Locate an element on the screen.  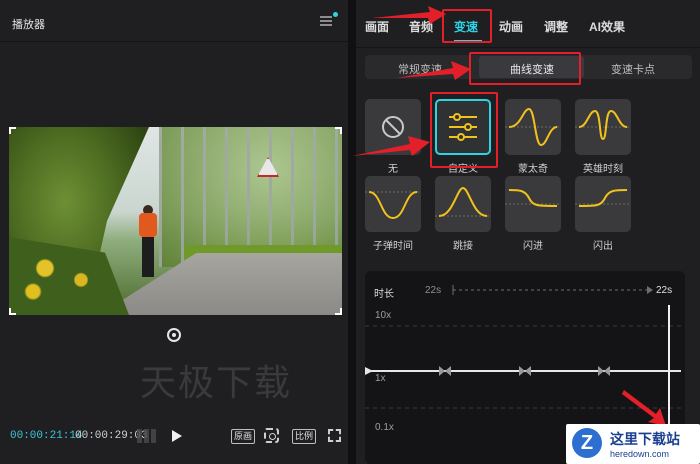
notification-dot is located at coordinates (335, 14).